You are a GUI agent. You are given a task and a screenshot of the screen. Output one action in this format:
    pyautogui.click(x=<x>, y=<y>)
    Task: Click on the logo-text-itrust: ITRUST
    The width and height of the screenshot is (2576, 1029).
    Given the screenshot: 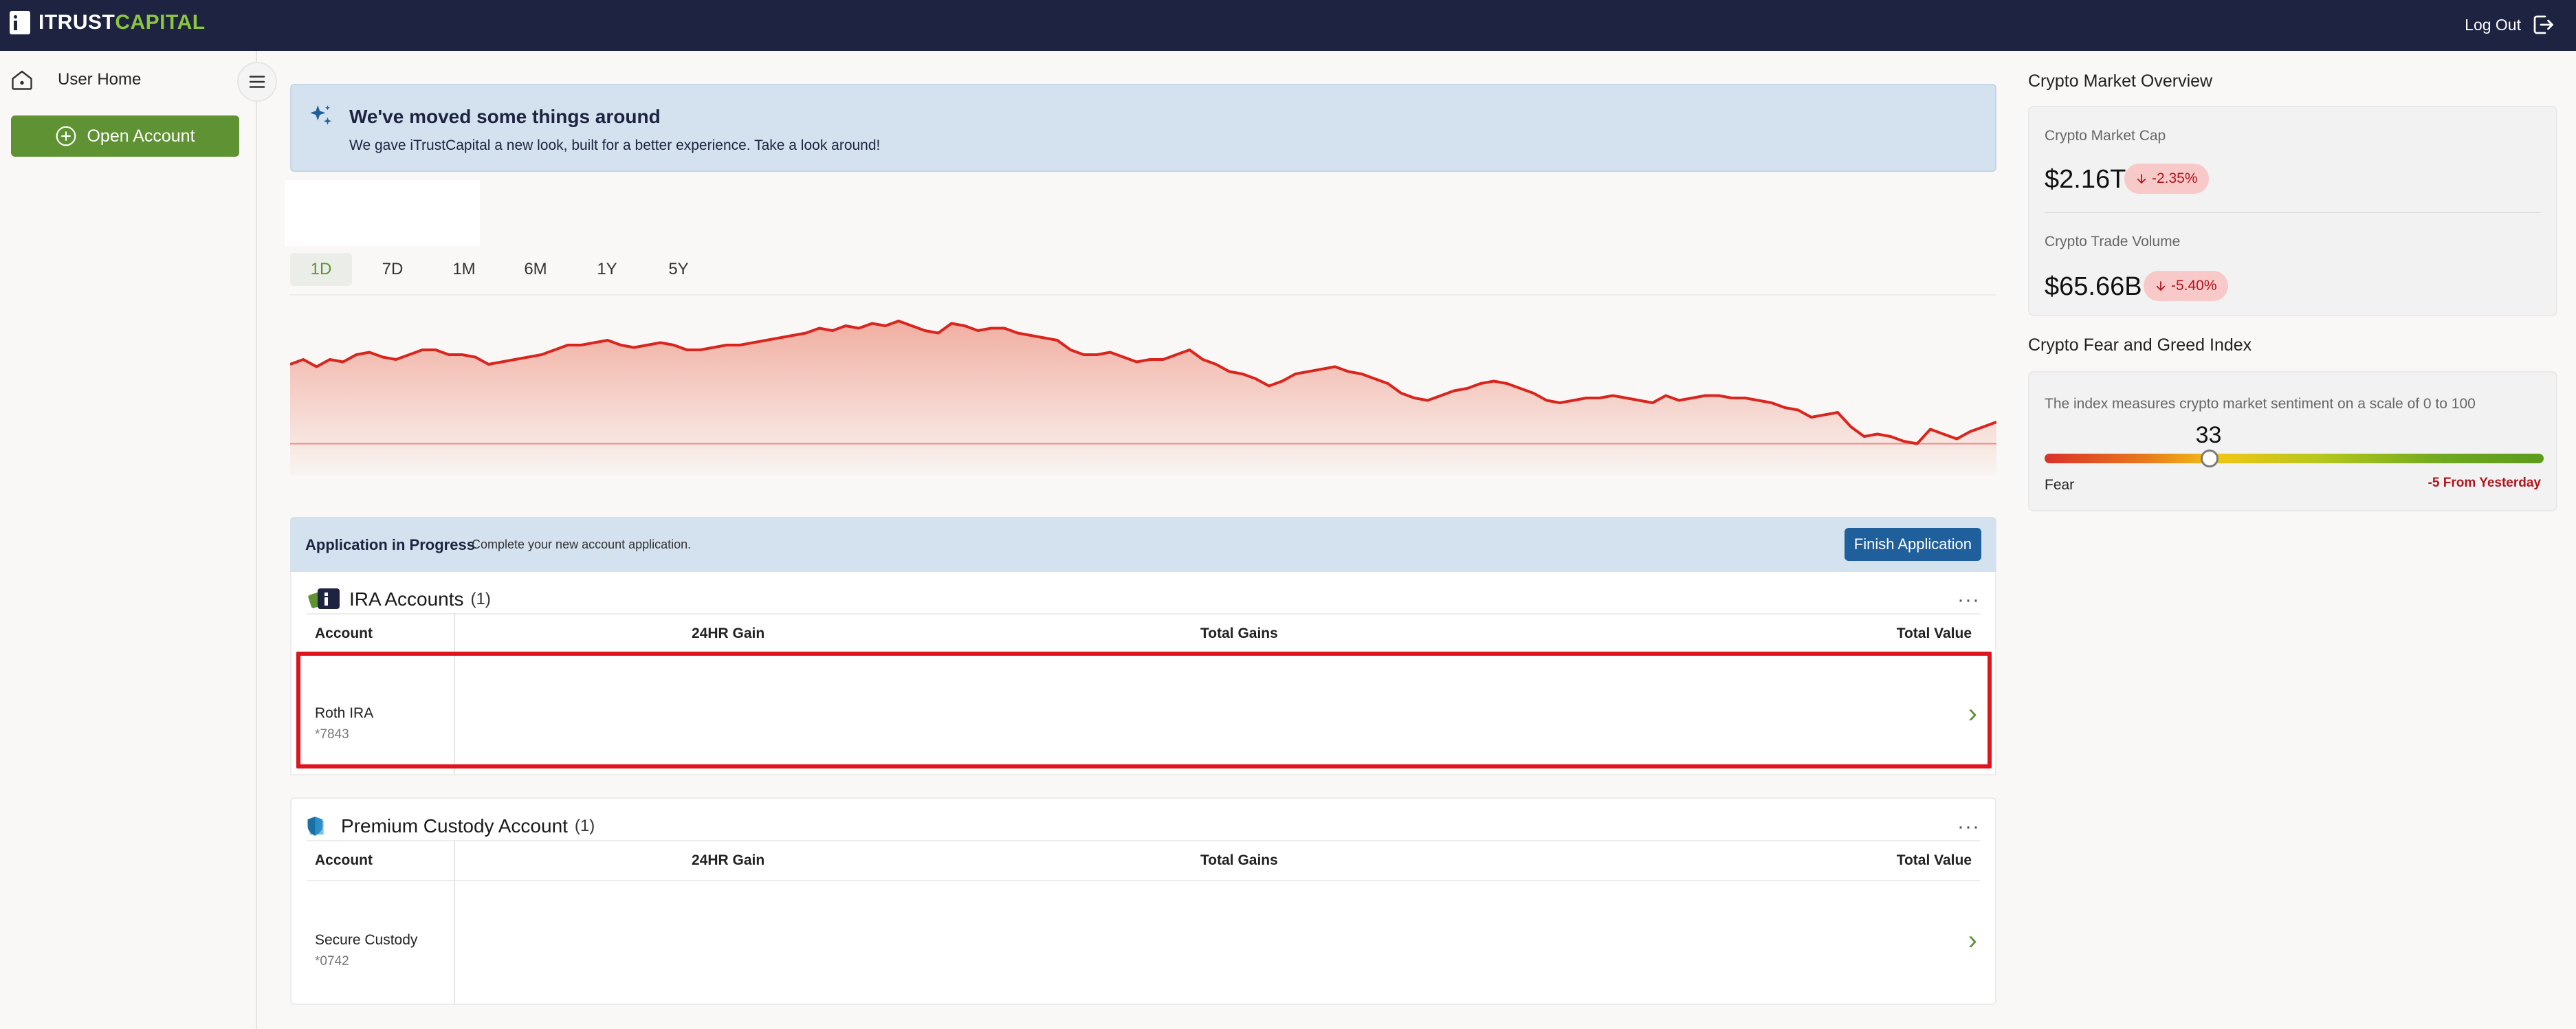 What is the action you would take?
    pyautogui.click(x=76, y=22)
    